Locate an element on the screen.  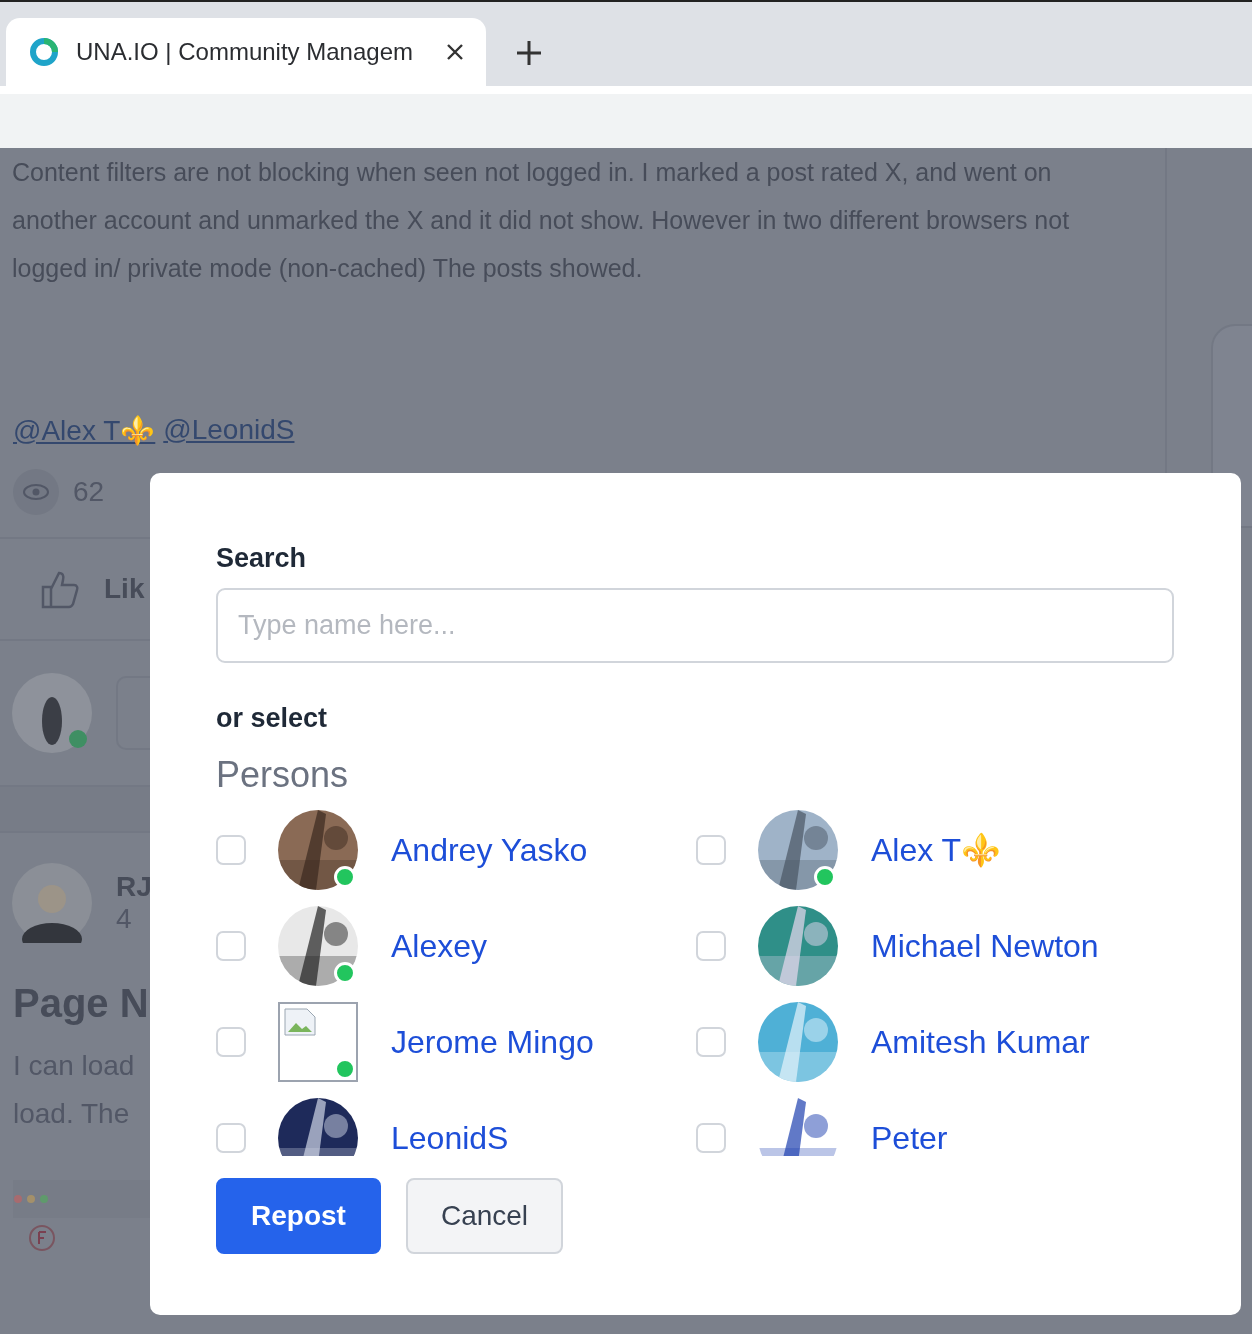
new-tab-icon is located at coordinates (529, 53).